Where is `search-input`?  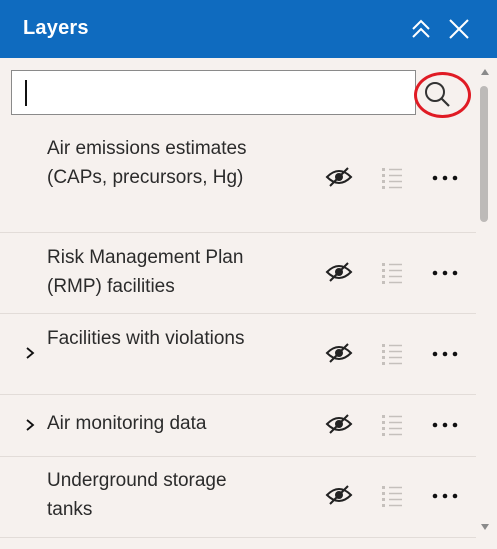
search-input is located at coordinates (213, 92).